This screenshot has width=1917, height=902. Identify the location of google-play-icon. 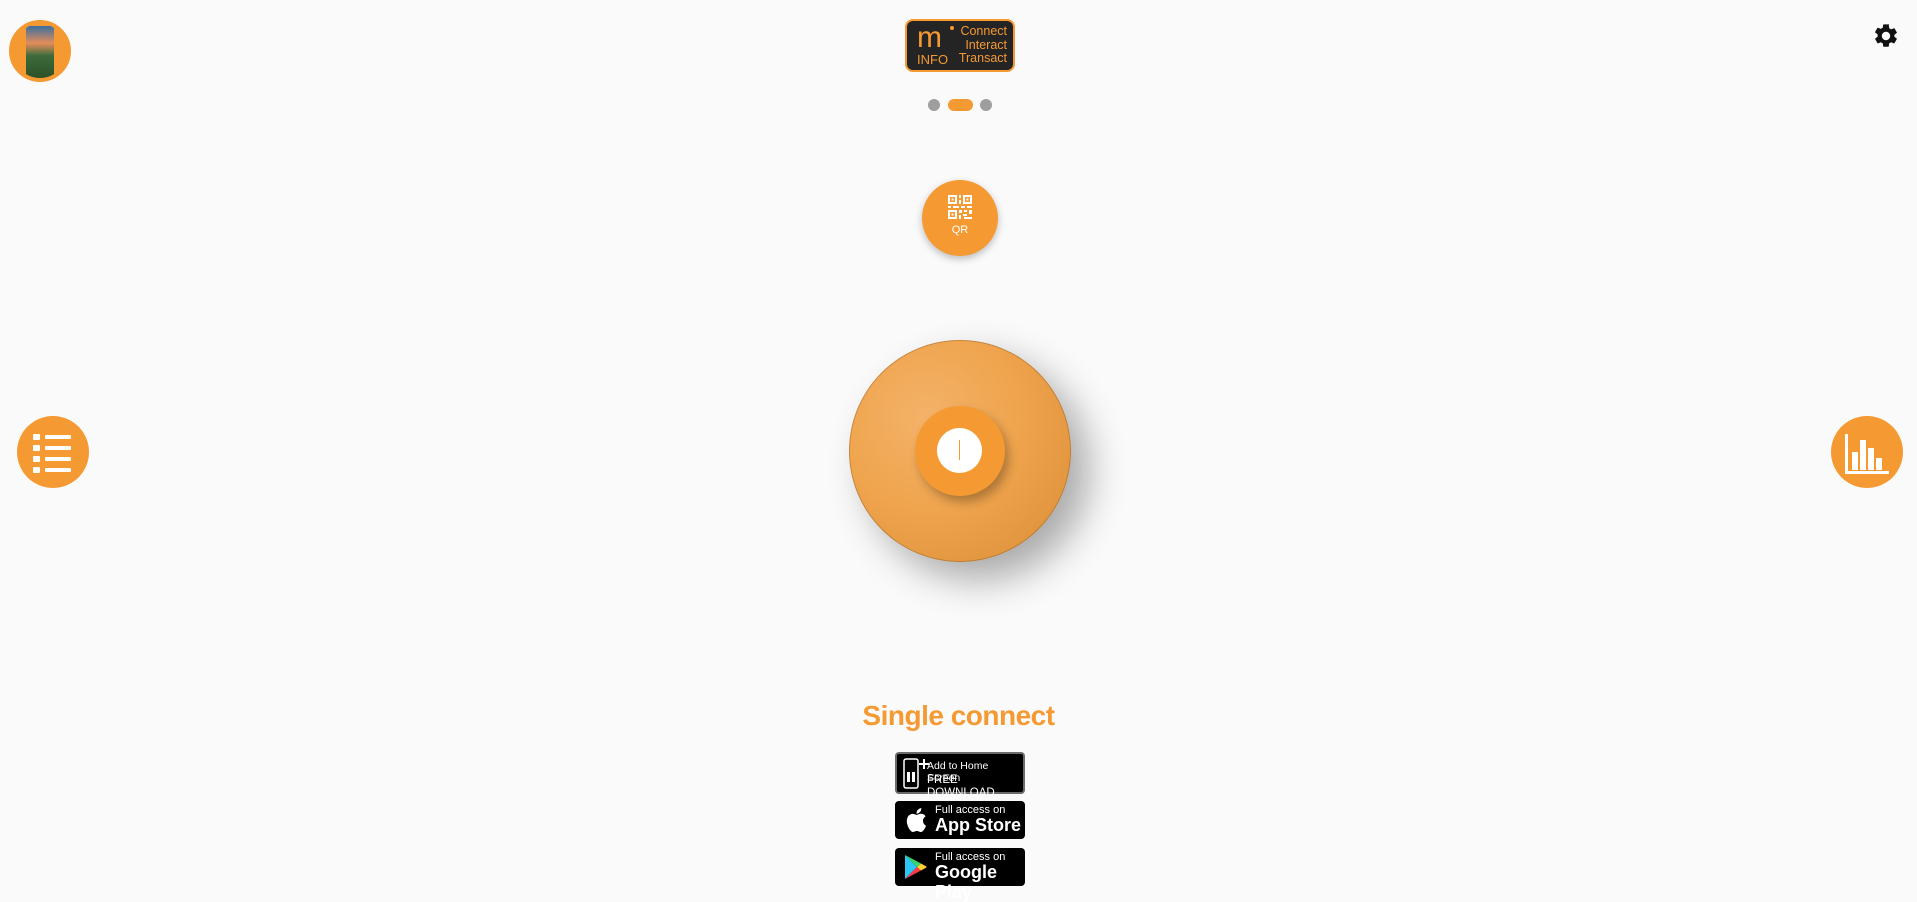
(916, 867).